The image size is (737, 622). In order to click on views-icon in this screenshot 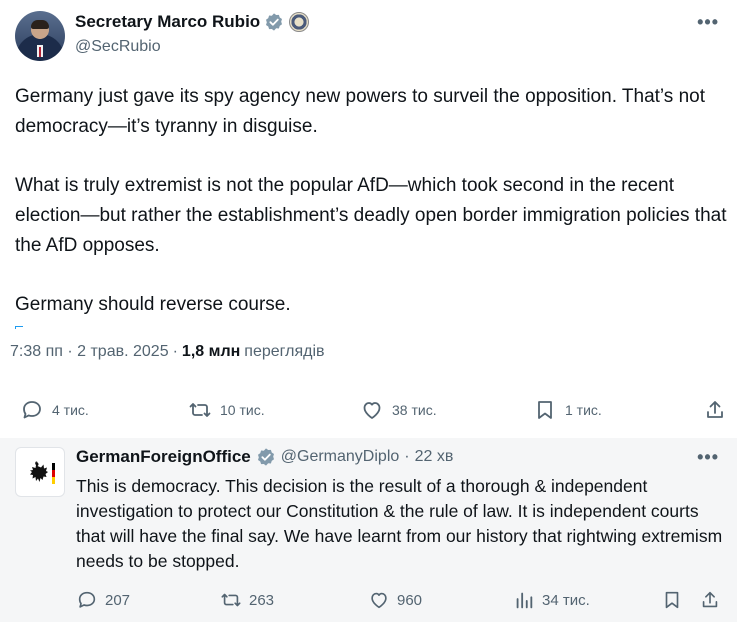, I will do `click(524, 600)`.